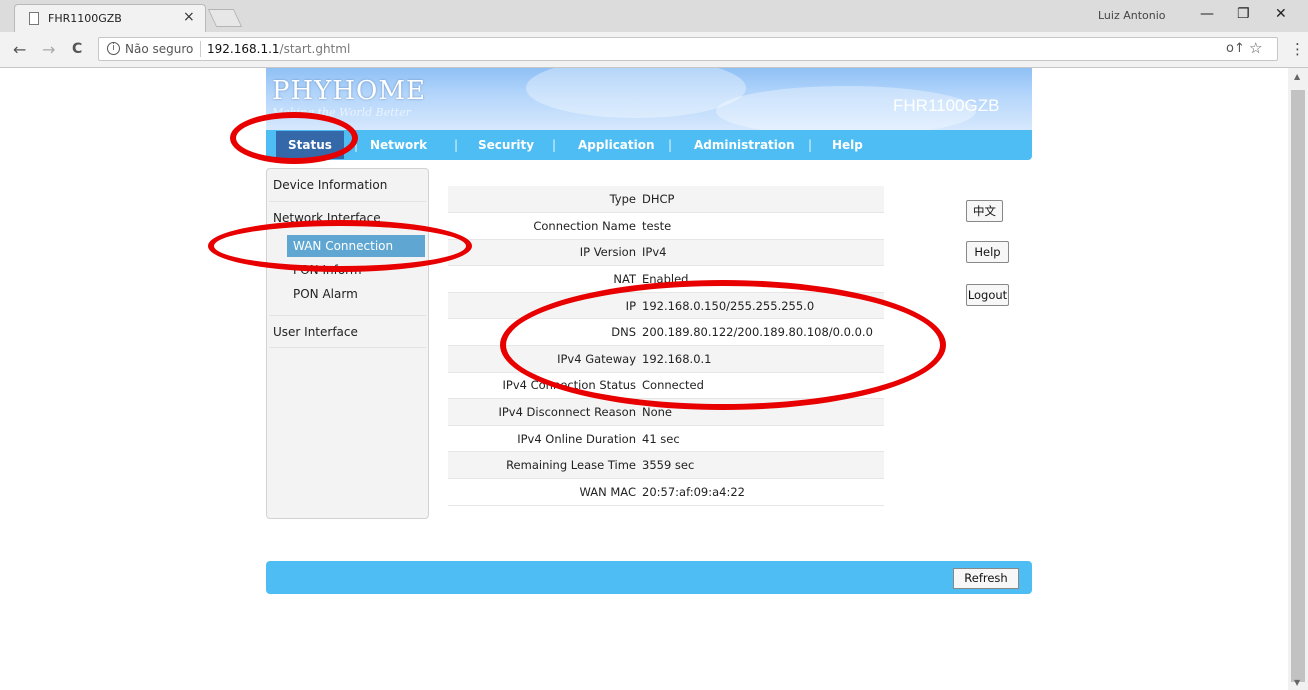 The width and height of the screenshot is (1308, 690). Describe the element at coordinates (1297, 49) in the screenshot. I see `browser-menu-icon: ⋮` at that location.